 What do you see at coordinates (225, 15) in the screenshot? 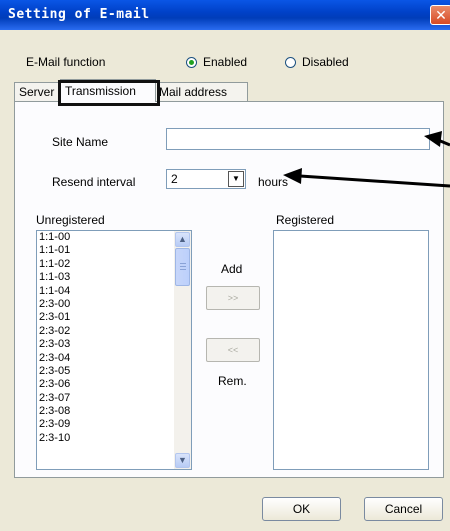
I see `title-bar: Setting of E-mail ✕` at bounding box center [225, 15].